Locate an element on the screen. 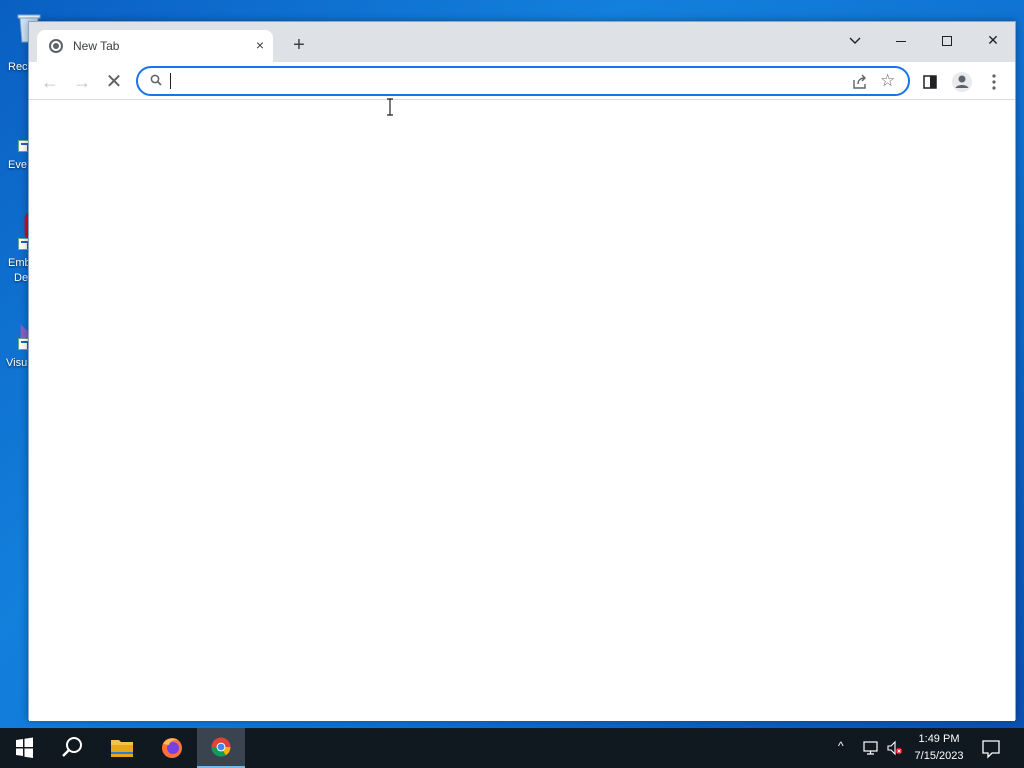 The height and width of the screenshot is (768, 1024). desktop-icon-label: De is located at coordinates (21, 278).